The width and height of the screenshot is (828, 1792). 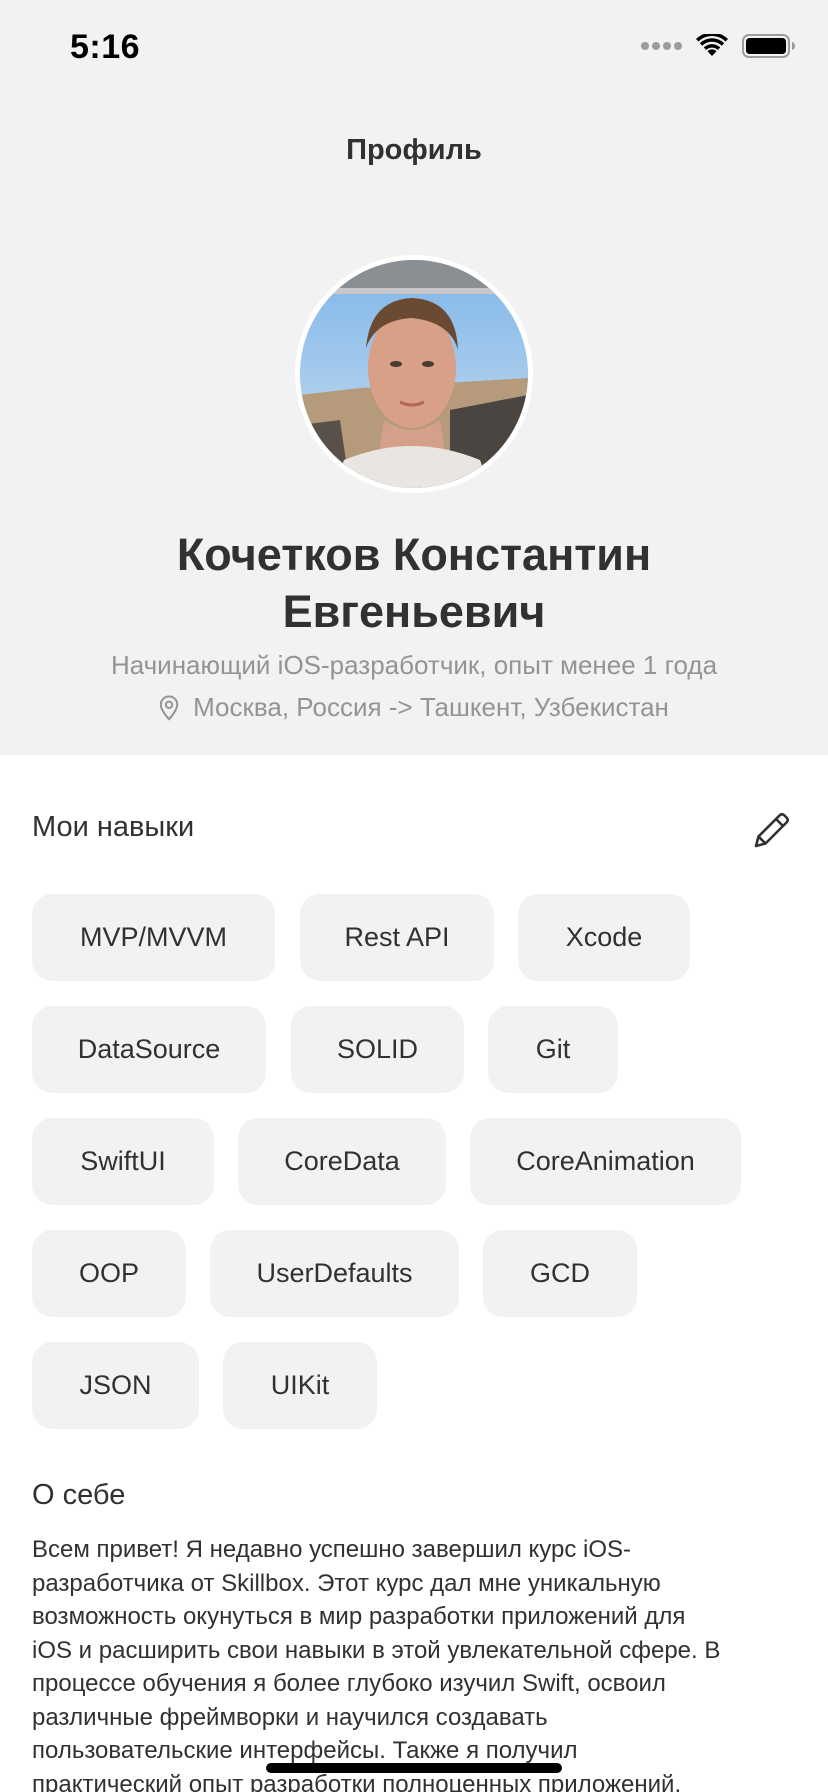 I want to click on skill-chip-label: Rest API, so click(x=397, y=937).